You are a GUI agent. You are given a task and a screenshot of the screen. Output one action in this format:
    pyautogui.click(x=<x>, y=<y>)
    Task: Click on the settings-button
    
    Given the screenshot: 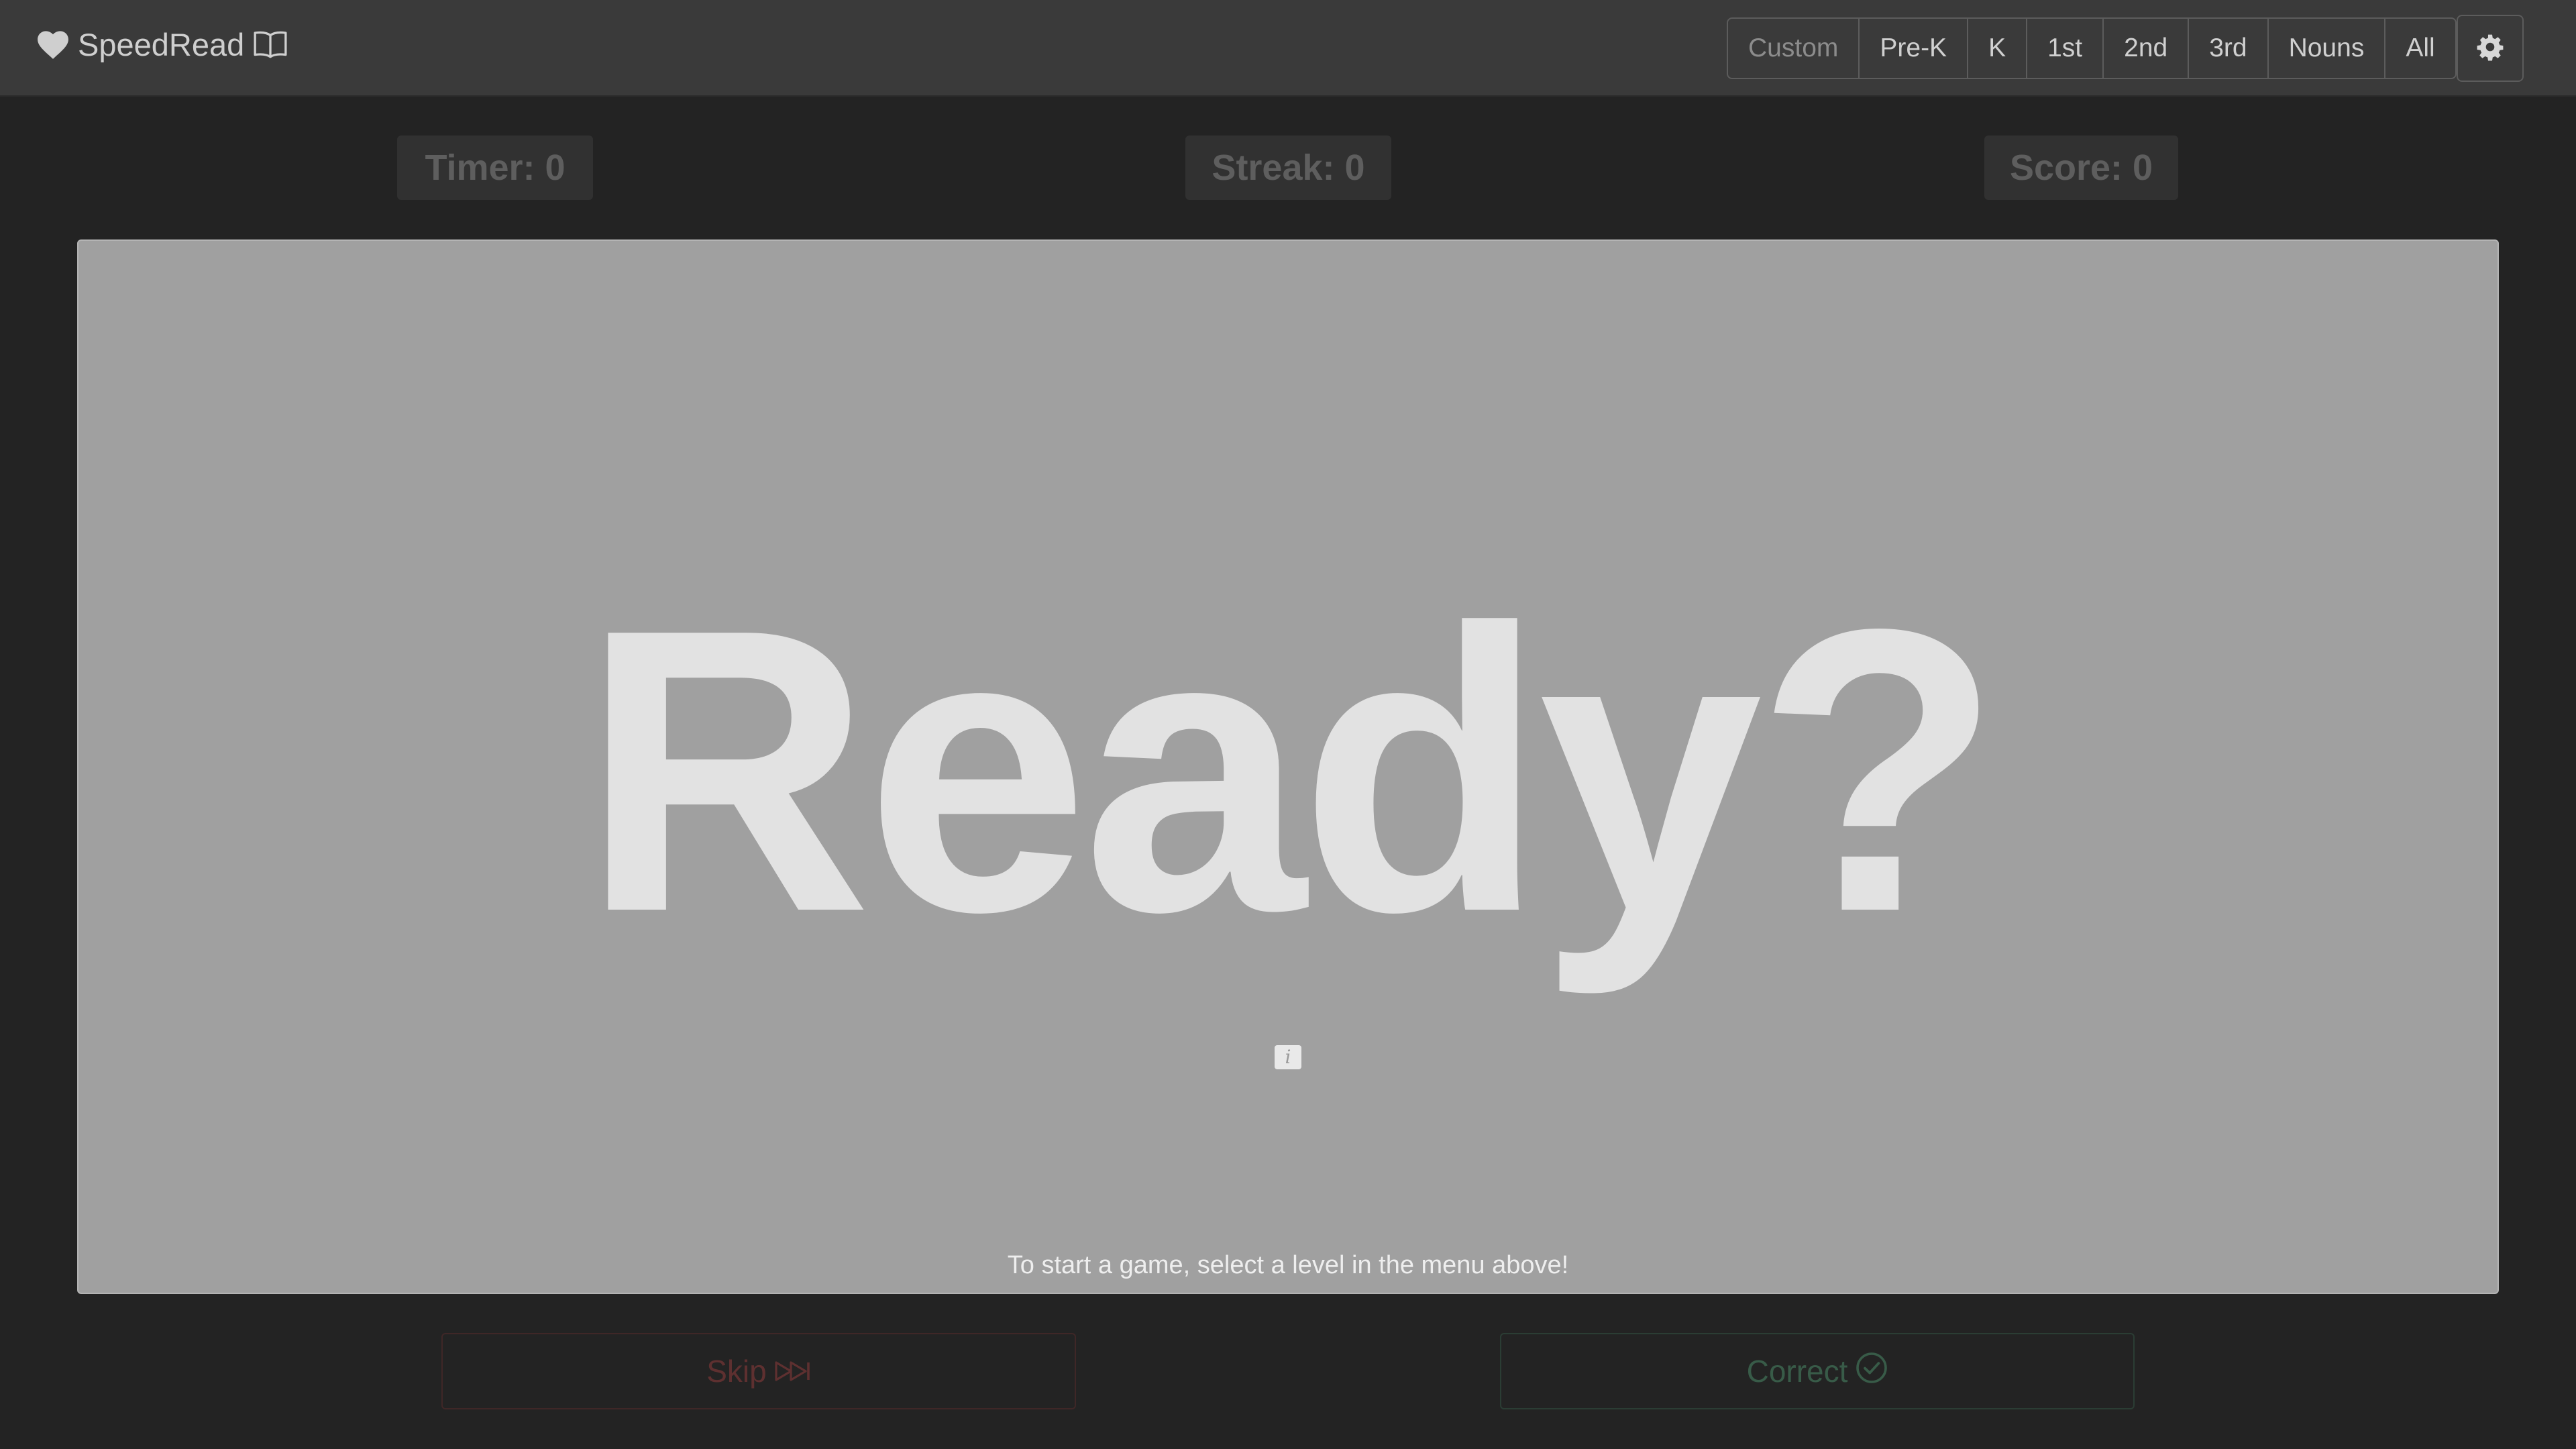 What is the action you would take?
    pyautogui.click(x=2490, y=48)
    